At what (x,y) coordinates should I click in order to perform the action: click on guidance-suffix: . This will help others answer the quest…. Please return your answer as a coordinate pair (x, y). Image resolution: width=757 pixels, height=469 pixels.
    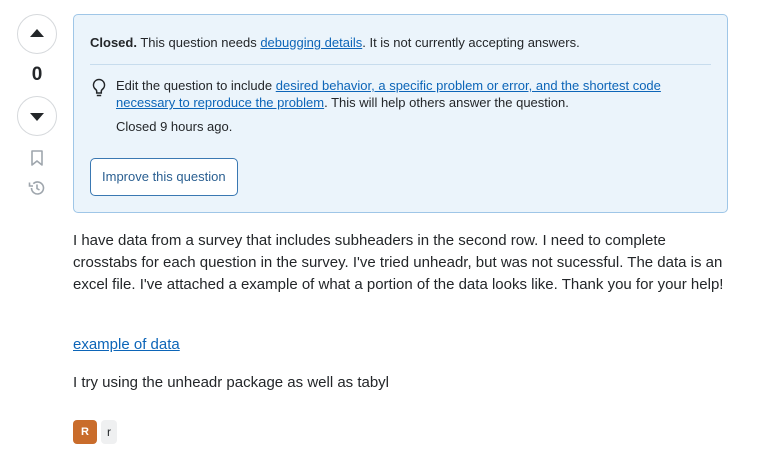
    Looking at the image, I should click on (446, 102).